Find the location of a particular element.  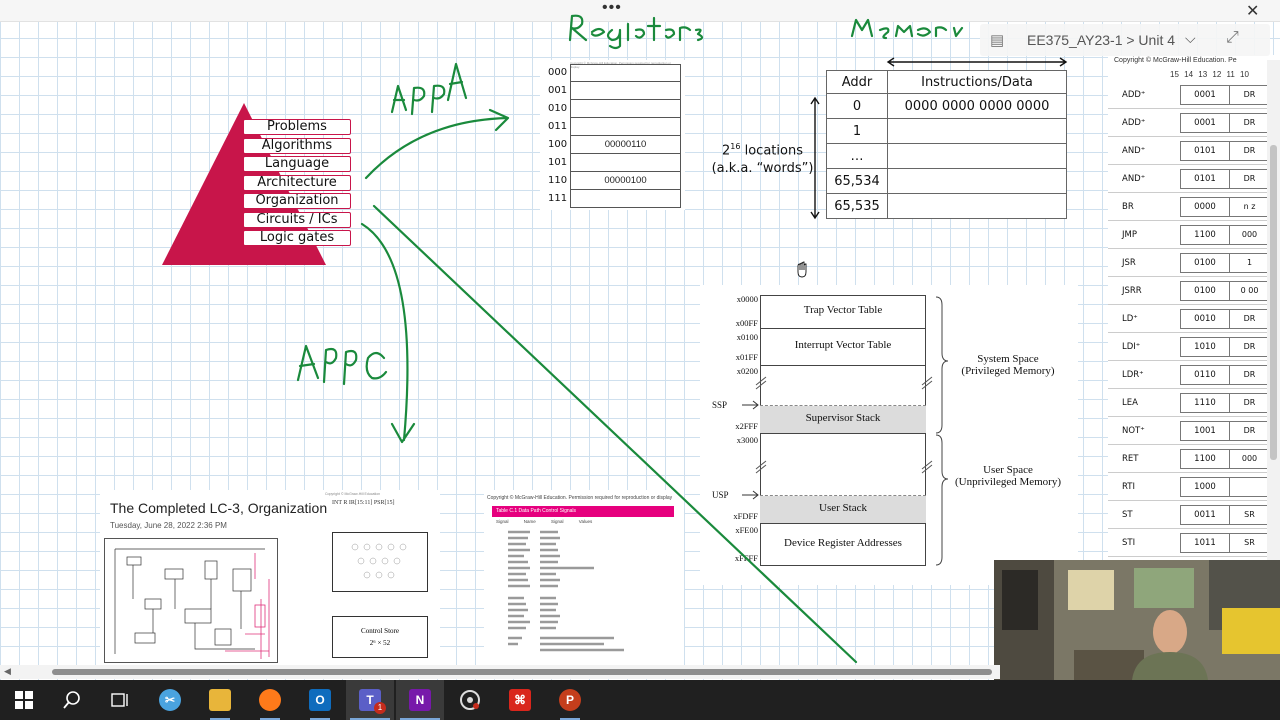

acrobat-button: ⌘ is located at coordinates (520, 700).